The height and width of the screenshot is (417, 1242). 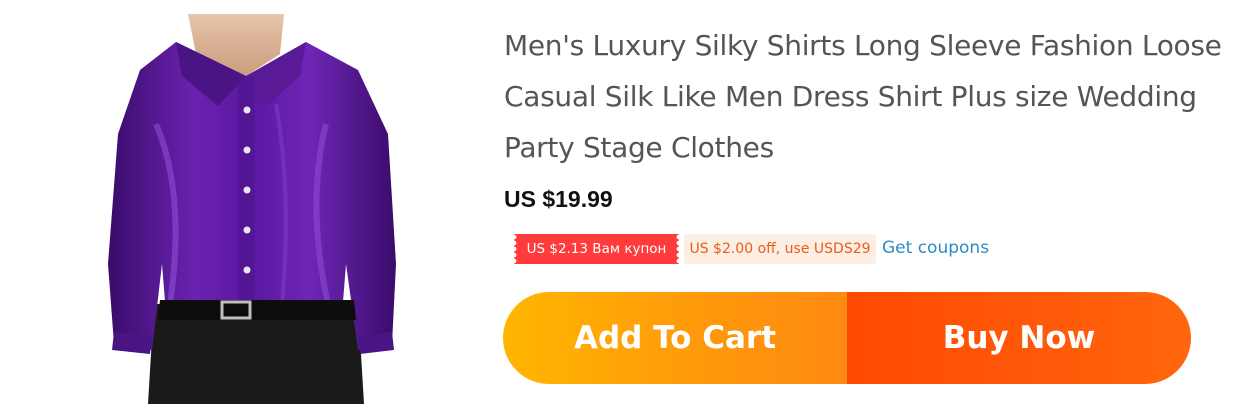 What do you see at coordinates (935, 248) in the screenshot?
I see `get-coupons-link: Get coupons` at bounding box center [935, 248].